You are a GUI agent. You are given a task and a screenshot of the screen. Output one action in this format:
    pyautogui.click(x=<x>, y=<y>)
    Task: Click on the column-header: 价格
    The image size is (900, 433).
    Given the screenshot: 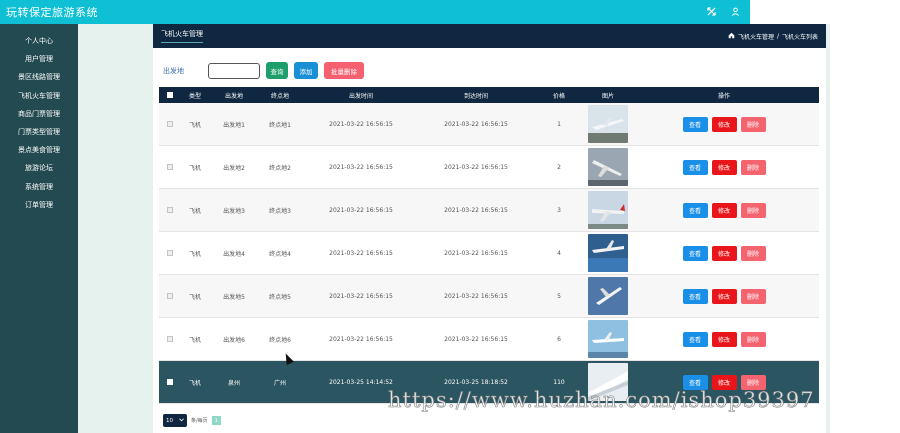 What is the action you would take?
    pyautogui.click(x=559, y=95)
    